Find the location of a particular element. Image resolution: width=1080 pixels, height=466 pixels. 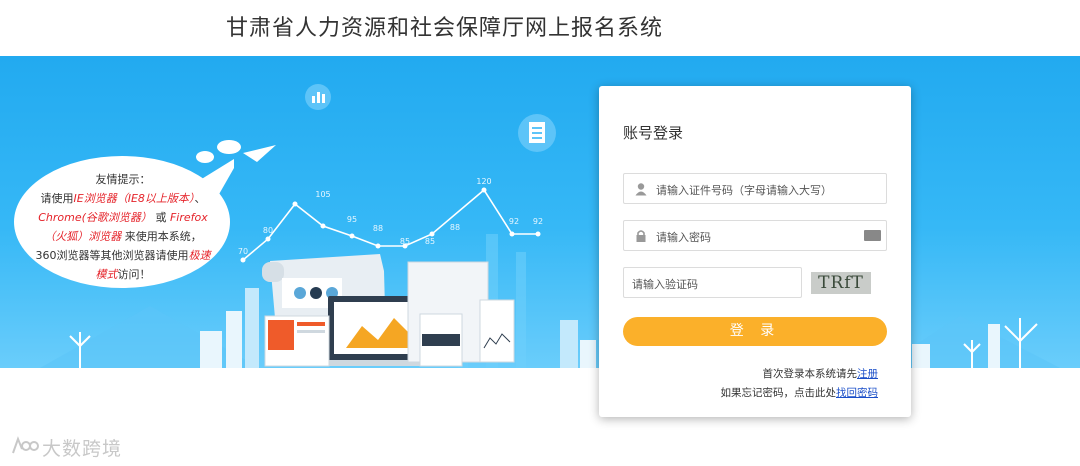

chart-label: 80 is located at coordinates (268, 230).